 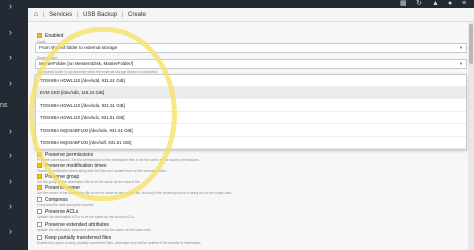 I want to click on user-icon: ●, so click(x=450, y=4).